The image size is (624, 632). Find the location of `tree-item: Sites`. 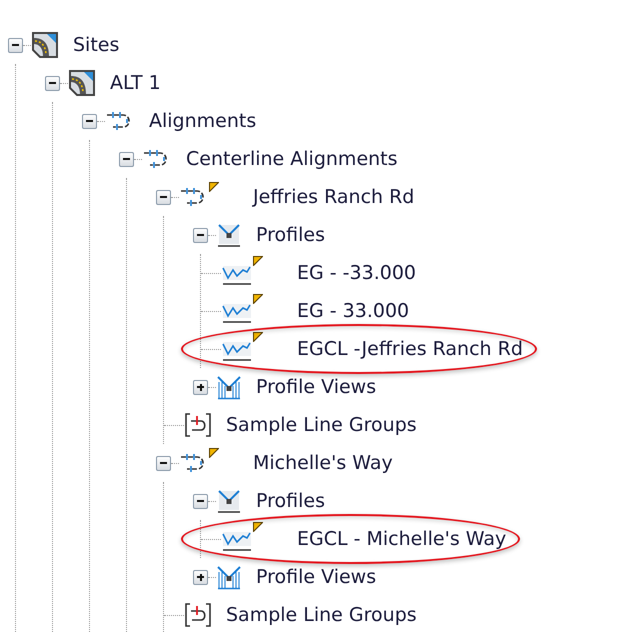

tree-item: Sites is located at coordinates (75, 45).